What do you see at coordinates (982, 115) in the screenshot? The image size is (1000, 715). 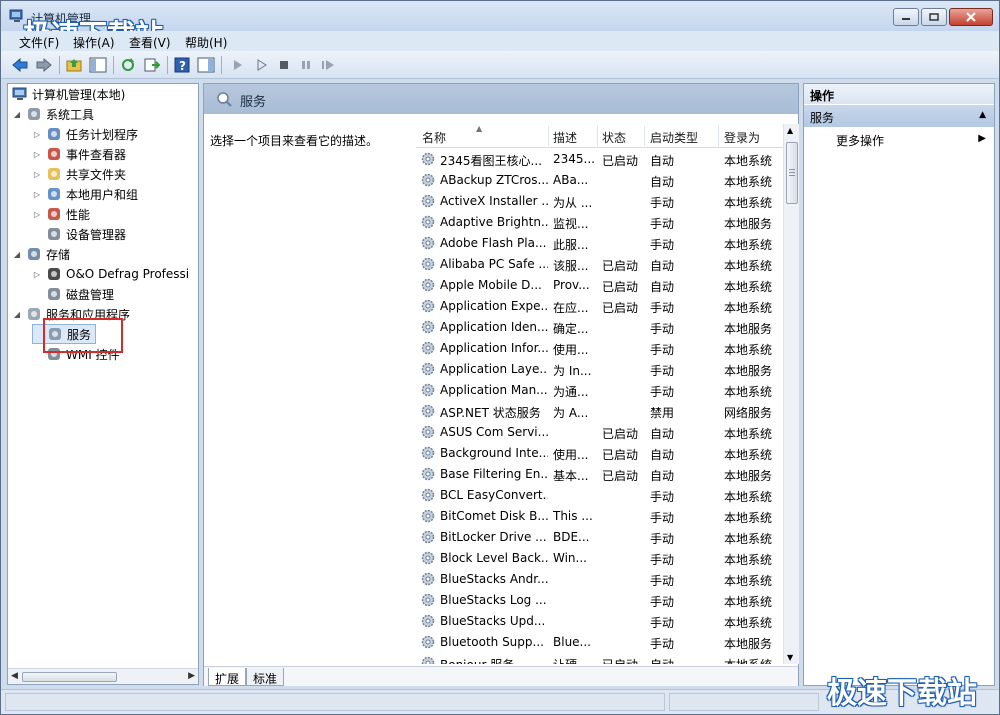 I see `collapse-up-icon: ▲` at bounding box center [982, 115].